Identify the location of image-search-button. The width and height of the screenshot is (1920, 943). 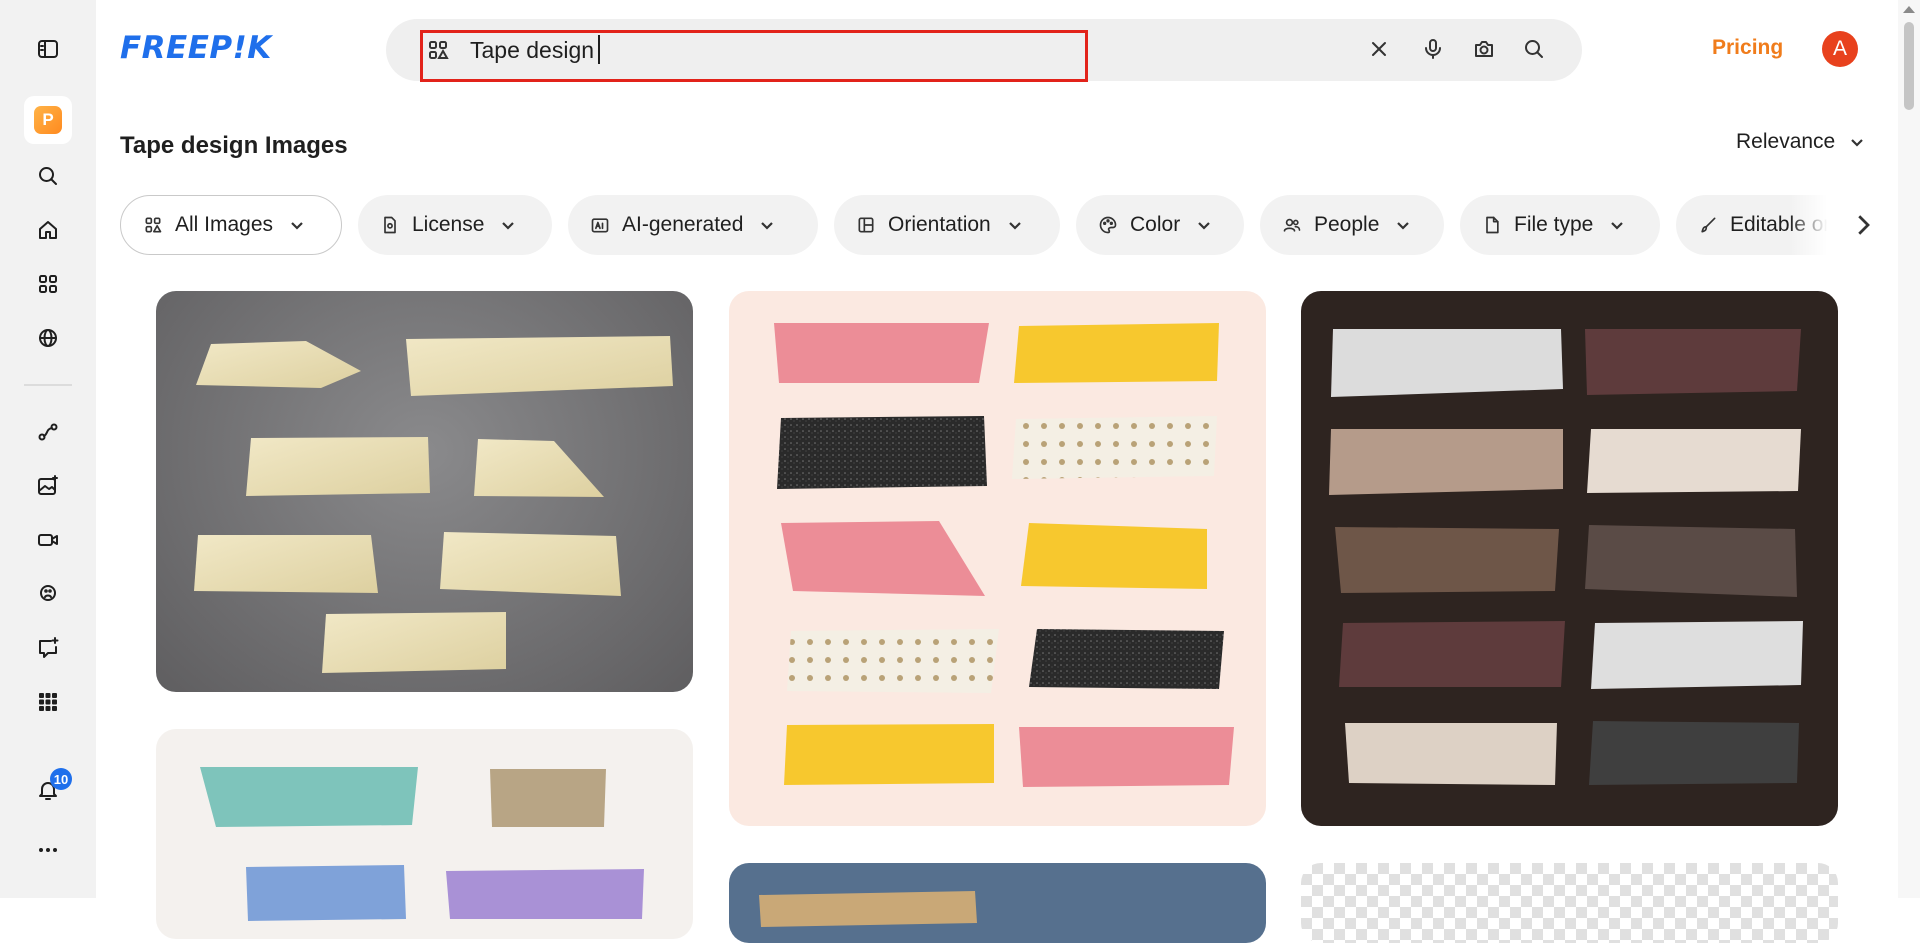
(1484, 49).